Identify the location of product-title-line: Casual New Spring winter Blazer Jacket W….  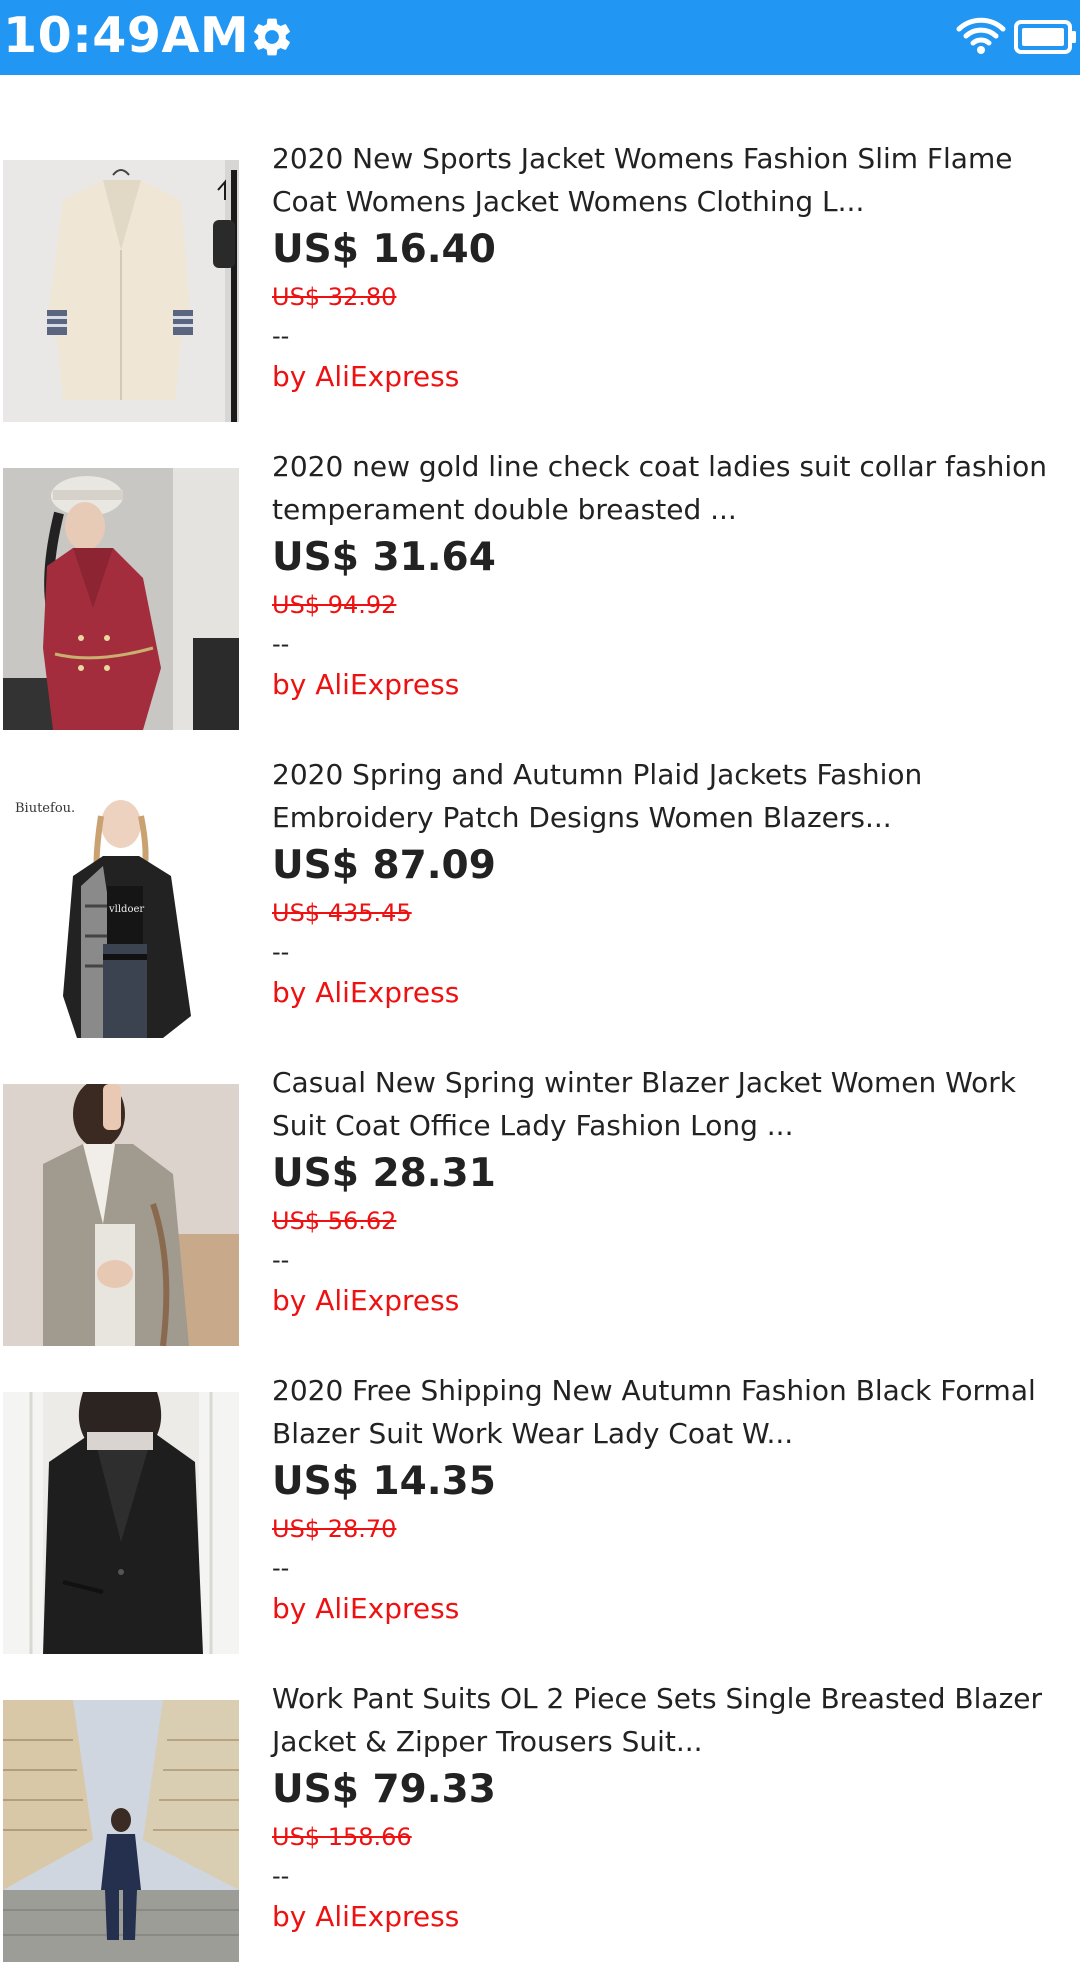
(644, 1082).